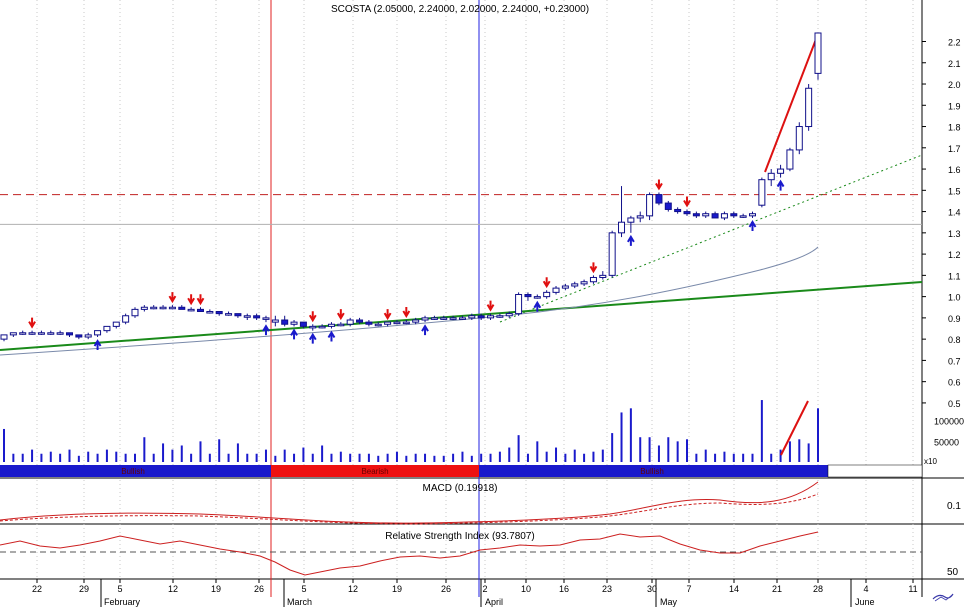 The image size is (964, 607). I want to click on volume-unit-label: x10, so click(930, 461).